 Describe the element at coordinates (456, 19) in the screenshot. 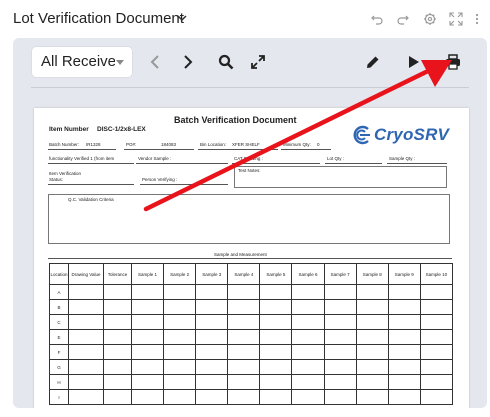

I see `fullscreen-icon` at that location.